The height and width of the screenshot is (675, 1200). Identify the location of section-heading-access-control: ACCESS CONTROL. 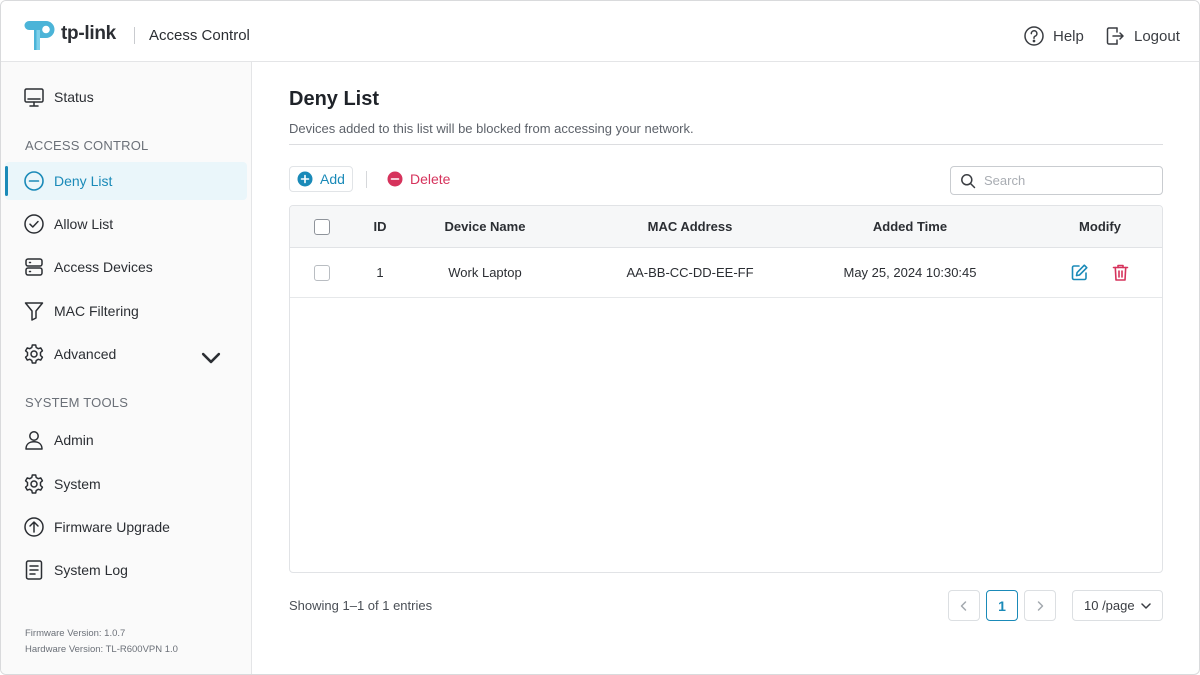
(87, 145).